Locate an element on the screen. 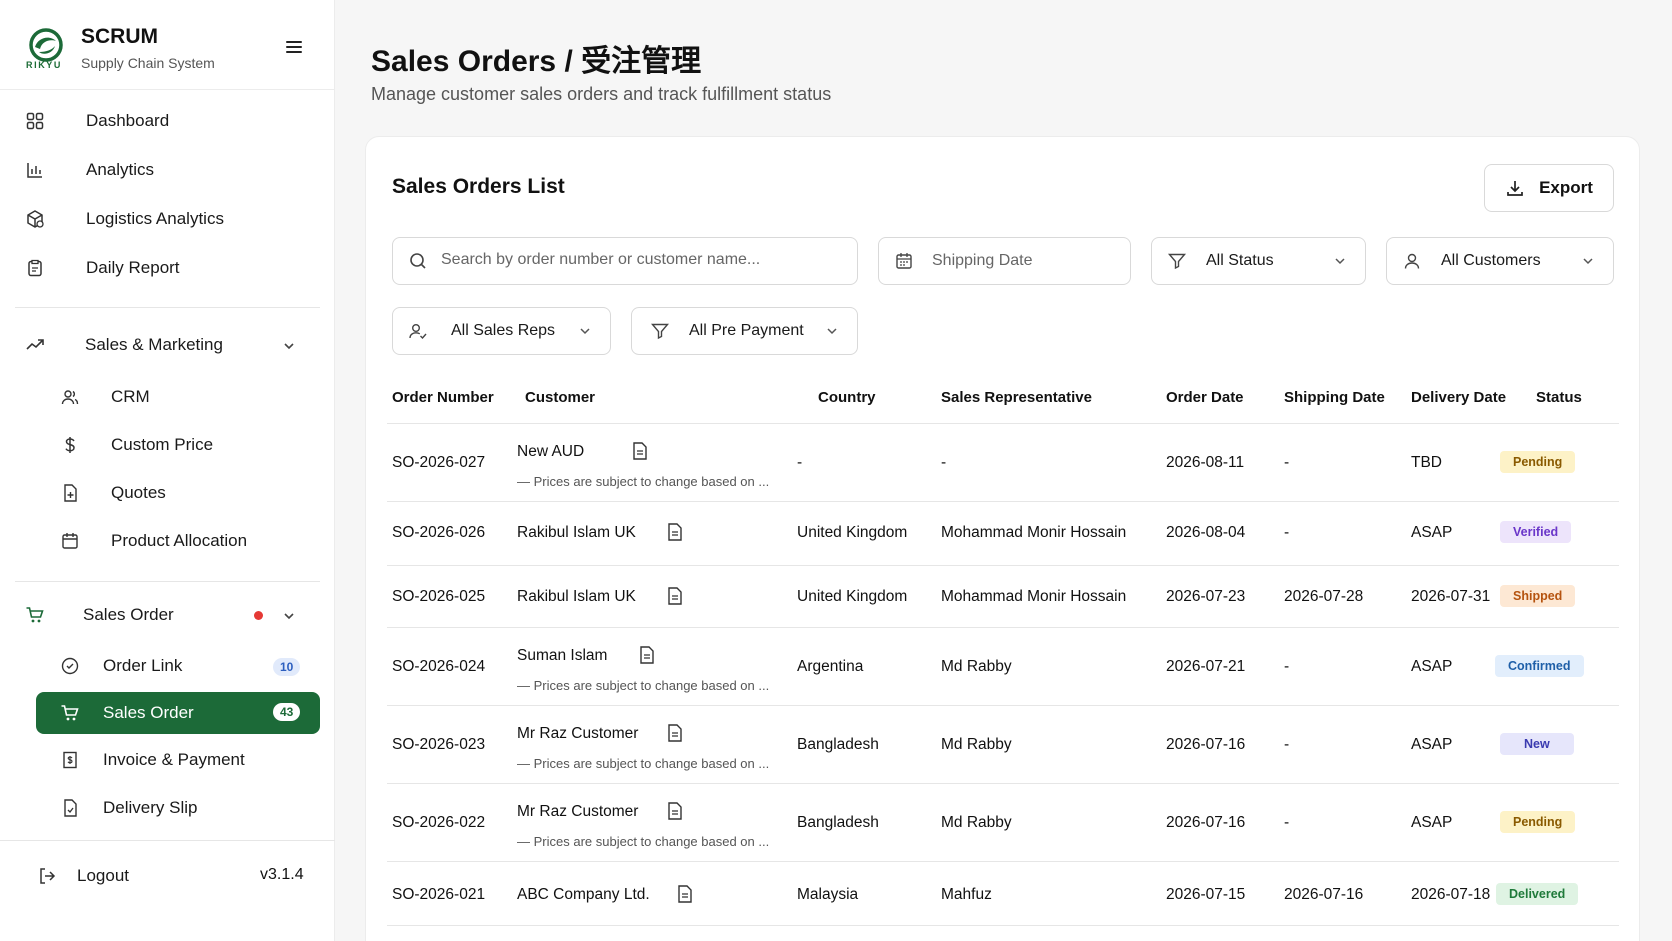  sales-rep: Mahfuz is located at coordinates (966, 894).